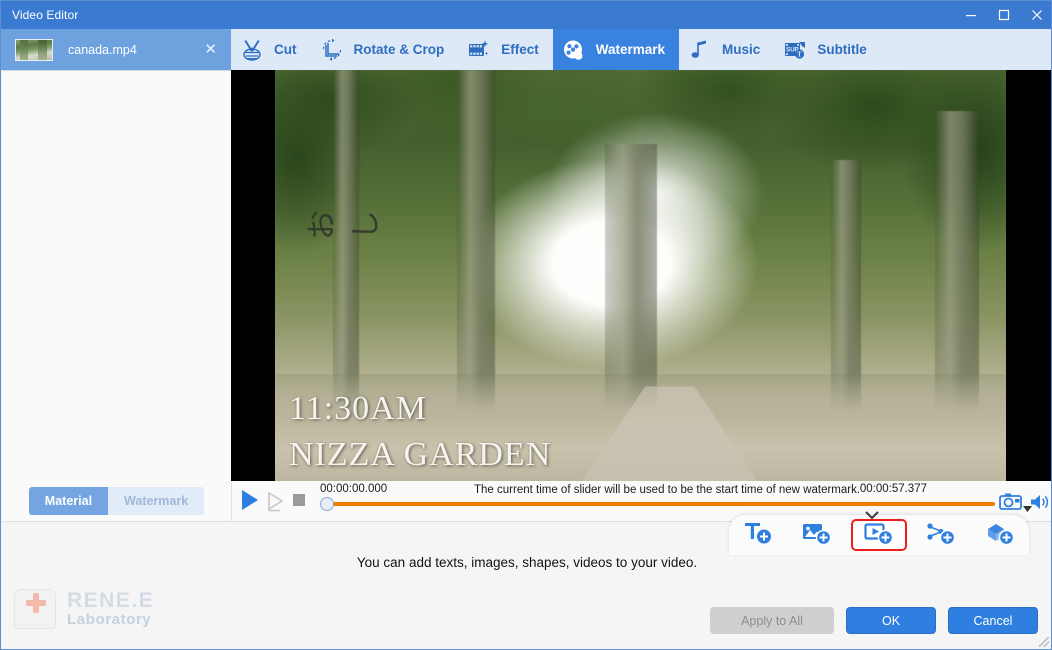 This screenshot has width=1052, height=650. Describe the element at coordinates (842, 49) in the screenshot. I see `tab-subtitle-label: Subtitle` at that location.